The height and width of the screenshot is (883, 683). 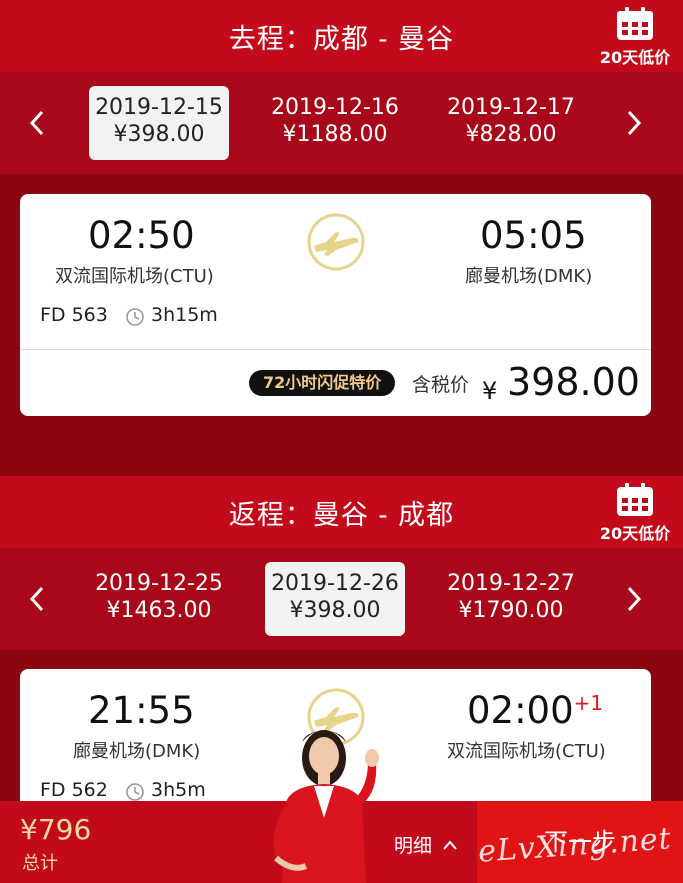 I want to click on day-offset-badge: +1, so click(x=588, y=703).